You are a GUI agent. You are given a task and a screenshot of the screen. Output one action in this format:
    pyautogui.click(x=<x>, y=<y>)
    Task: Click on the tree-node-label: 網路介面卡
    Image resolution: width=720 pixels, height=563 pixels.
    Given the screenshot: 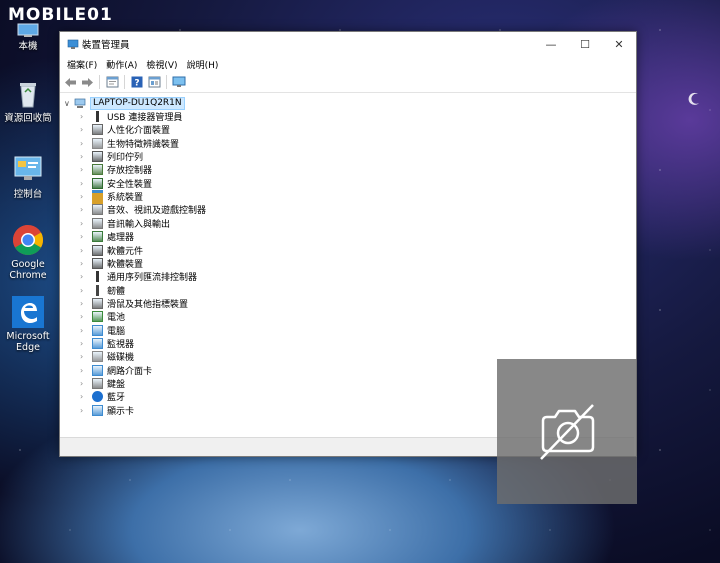 What is the action you would take?
    pyautogui.click(x=130, y=371)
    